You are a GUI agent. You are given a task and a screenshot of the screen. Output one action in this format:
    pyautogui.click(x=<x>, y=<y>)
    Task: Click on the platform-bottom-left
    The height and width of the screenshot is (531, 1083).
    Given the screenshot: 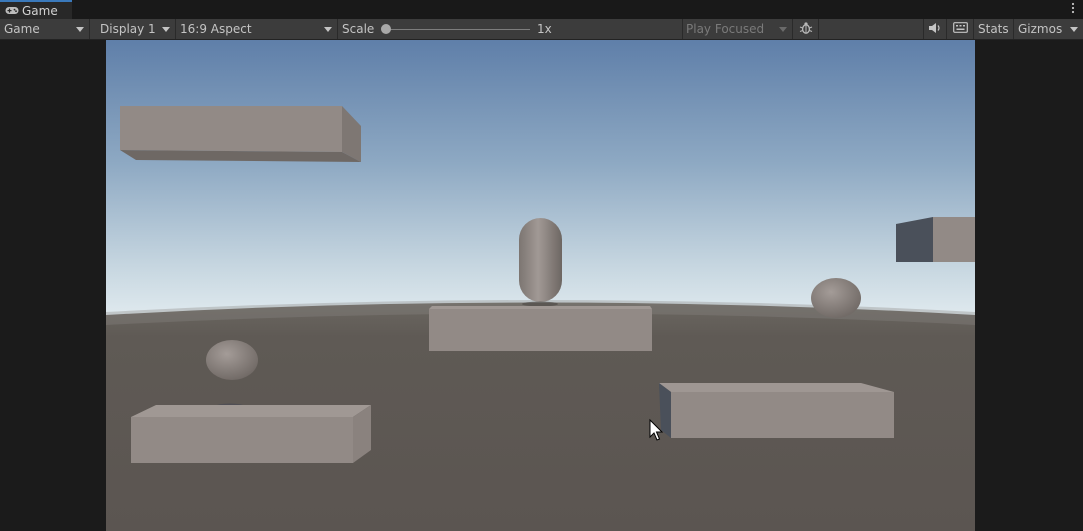 What is the action you would take?
    pyautogui.click(x=251, y=434)
    